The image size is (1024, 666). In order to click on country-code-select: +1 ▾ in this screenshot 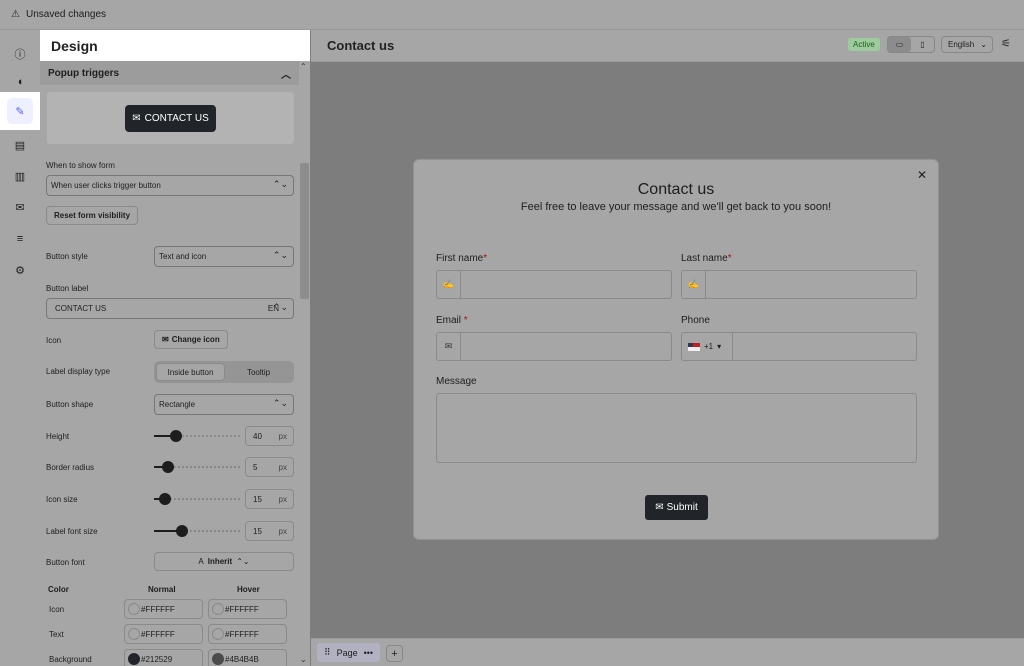, I will do `click(707, 346)`.